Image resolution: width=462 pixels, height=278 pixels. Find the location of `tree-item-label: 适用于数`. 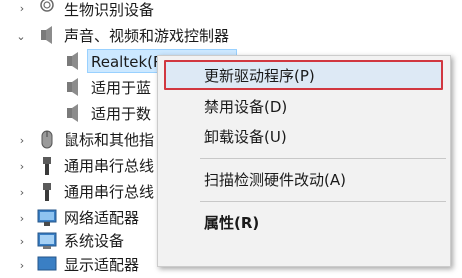

tree-item-label: 适用于数 is located at coordinates (121, 114).